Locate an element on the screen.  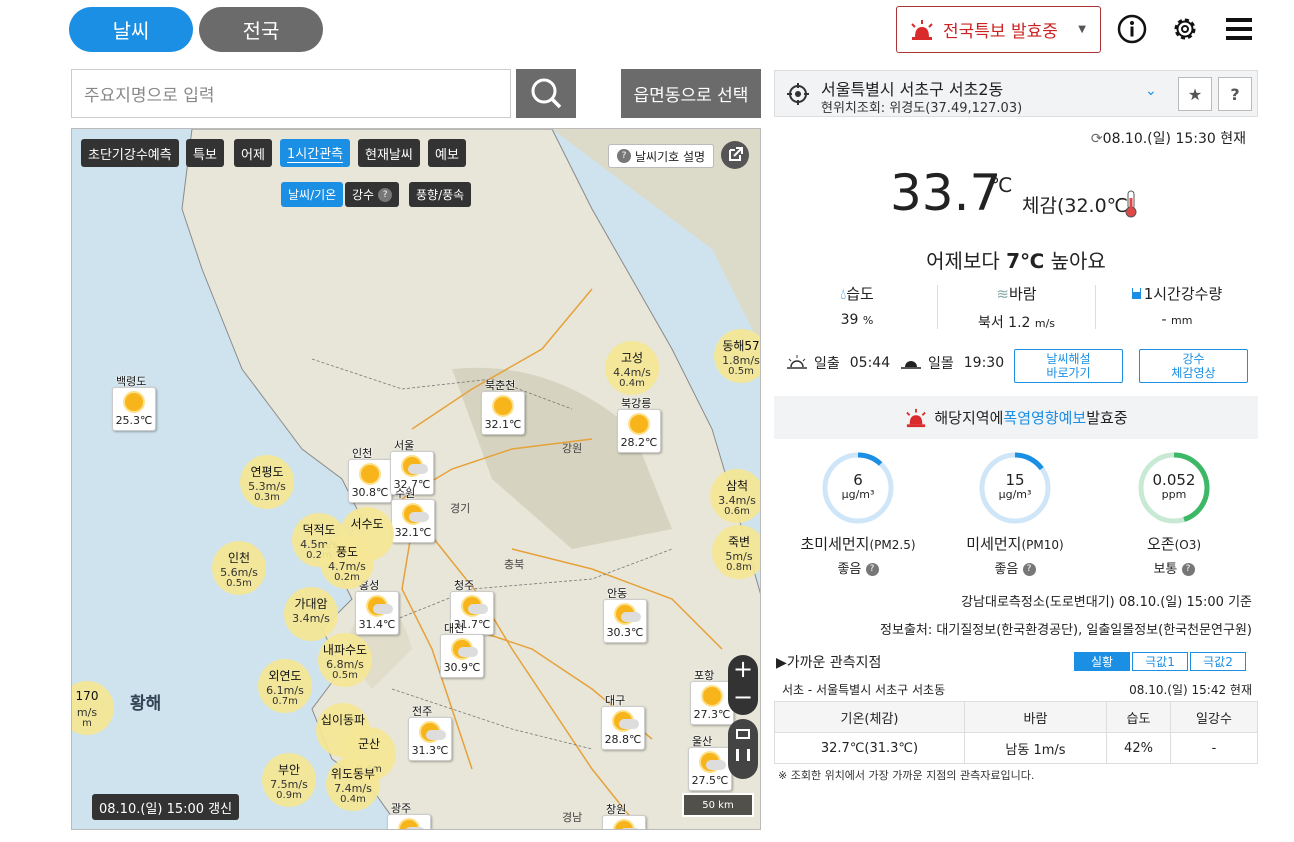
emd-select-button: 읍면동으로 선택 is located at coordinates (691, 93).